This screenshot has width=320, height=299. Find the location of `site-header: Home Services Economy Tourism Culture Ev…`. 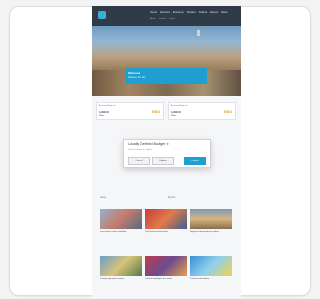

site-header: Home Services Economy Tourism Culture Ev… is located at coordinates (166, 16).